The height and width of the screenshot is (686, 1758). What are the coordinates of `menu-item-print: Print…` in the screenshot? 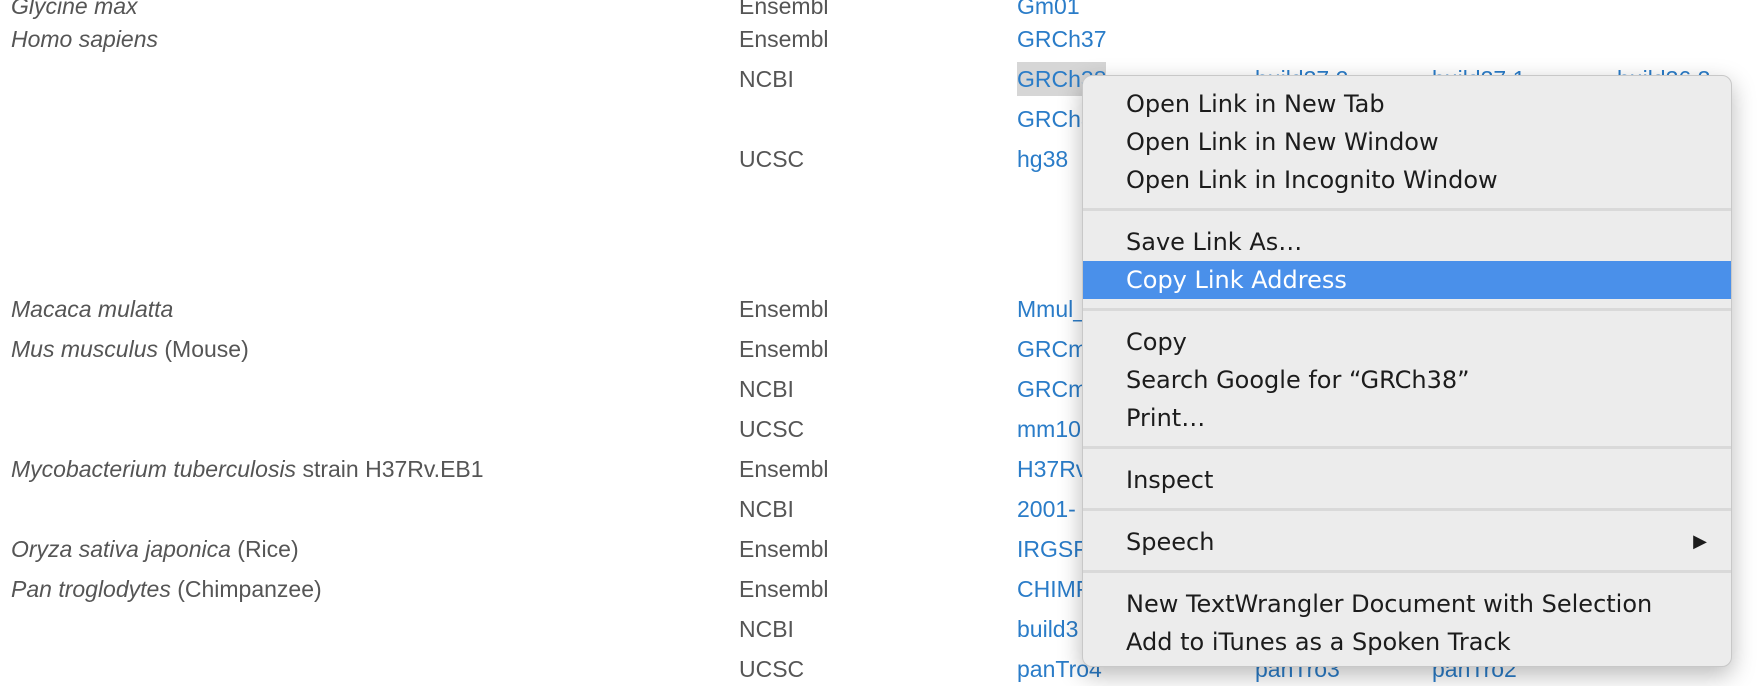 It's located at (1407, 418).